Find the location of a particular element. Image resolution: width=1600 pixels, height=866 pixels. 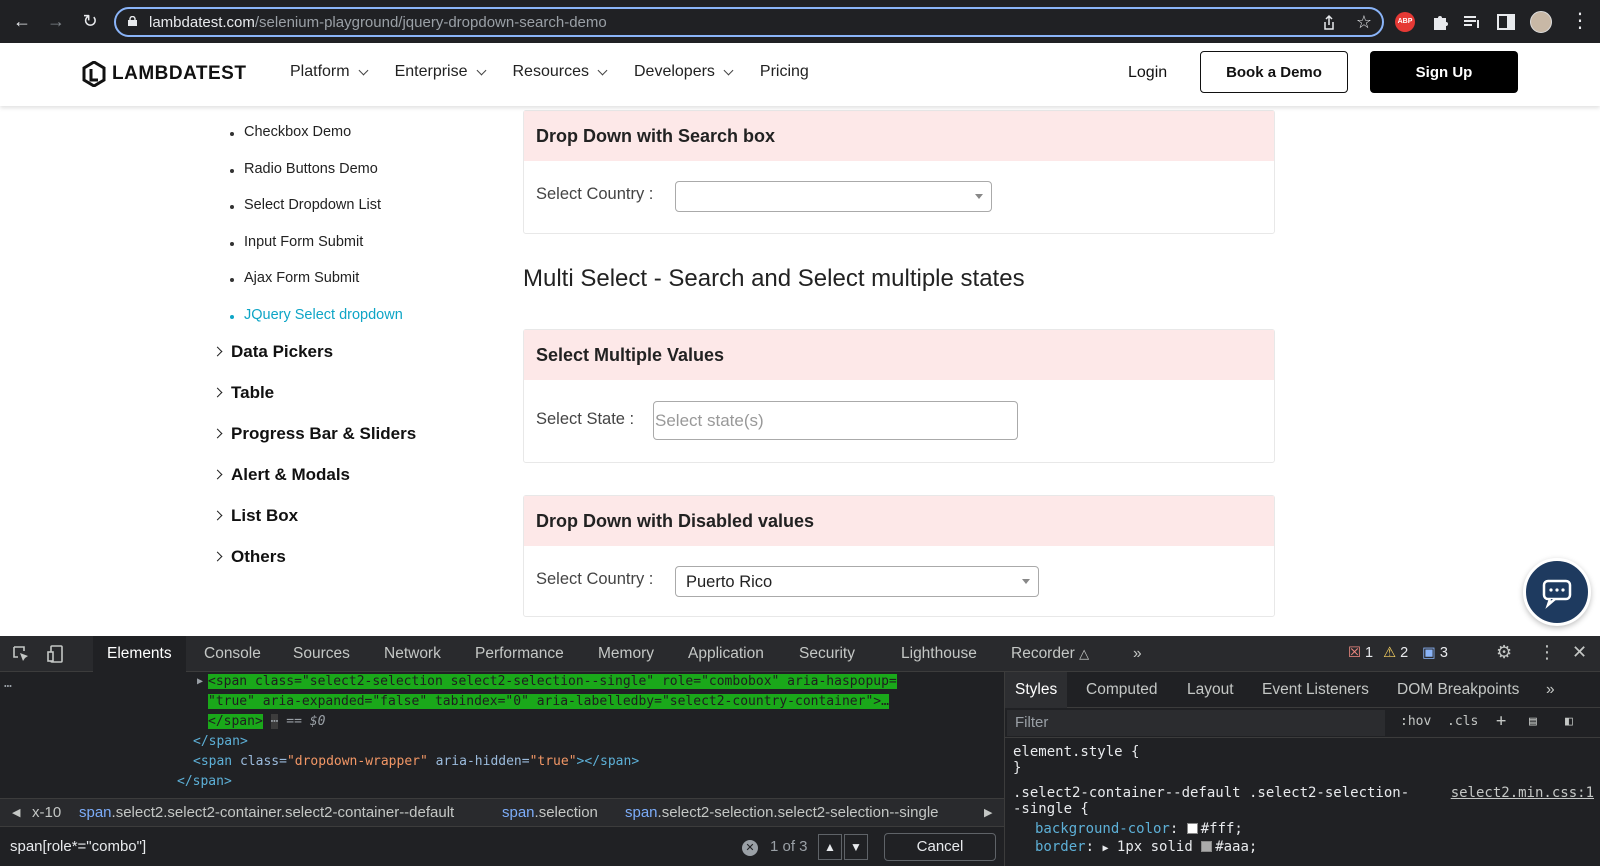

sign-up-button: Sign Up is located at coordinates (1444, 72).